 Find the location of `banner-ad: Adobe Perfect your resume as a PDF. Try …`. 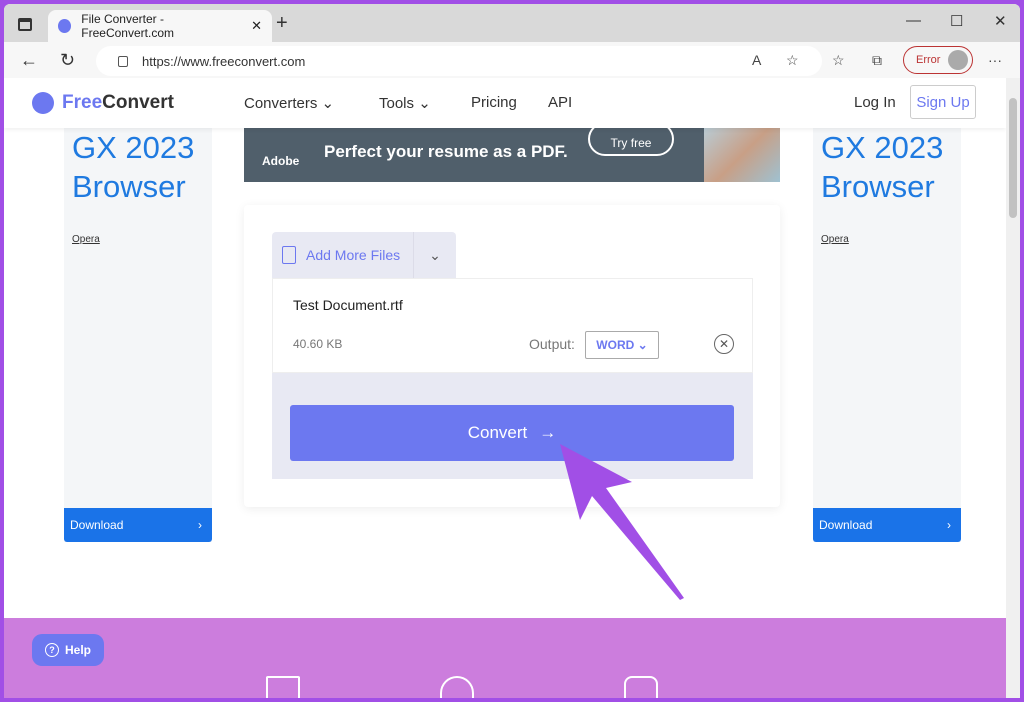

banner-ad: Adobe Perfect your resume as a PDF. Try … is located at coordinates (512, 152).